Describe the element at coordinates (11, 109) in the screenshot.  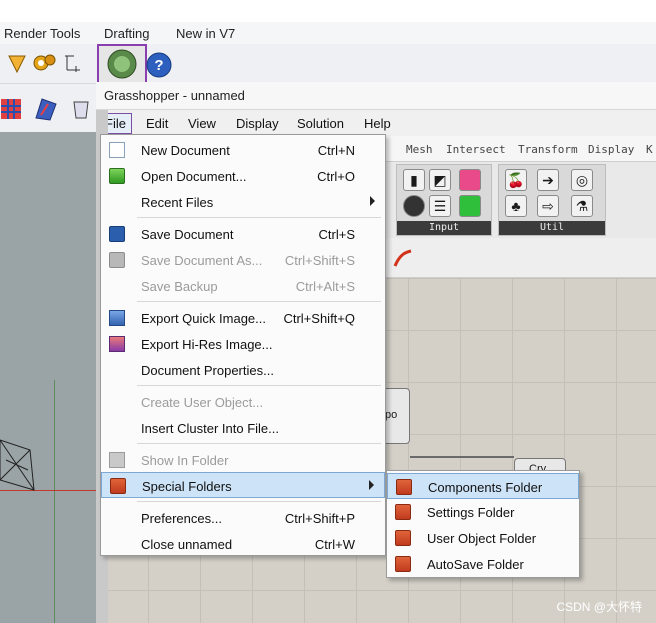
I see `grid-icon` at that location.